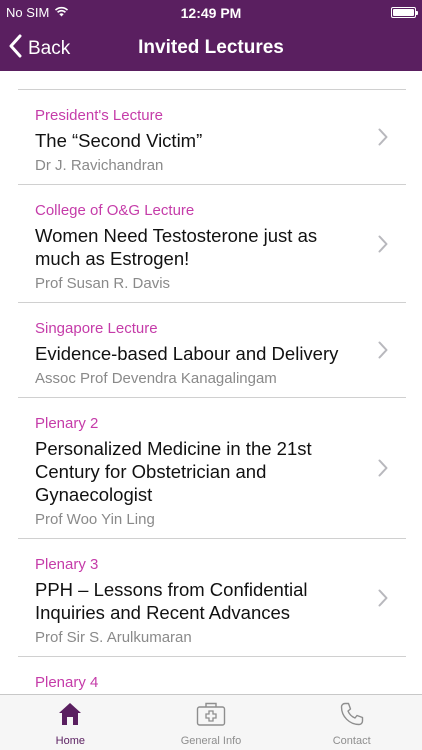 Image resolution: width=422 pixels, height=750 pixels. What do you see at coordinates (70, 716) in the screenshot?
I see `home-icon` at bounding box center [70, 716].